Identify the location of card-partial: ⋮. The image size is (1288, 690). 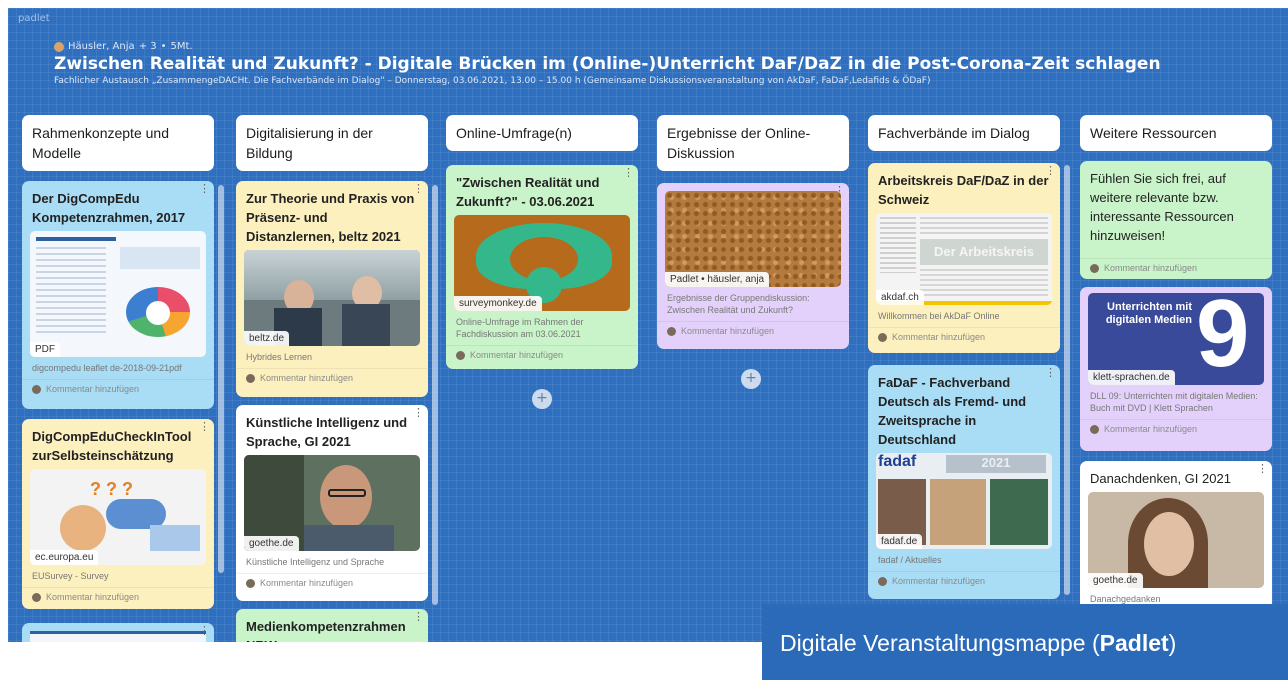
(118, 632).